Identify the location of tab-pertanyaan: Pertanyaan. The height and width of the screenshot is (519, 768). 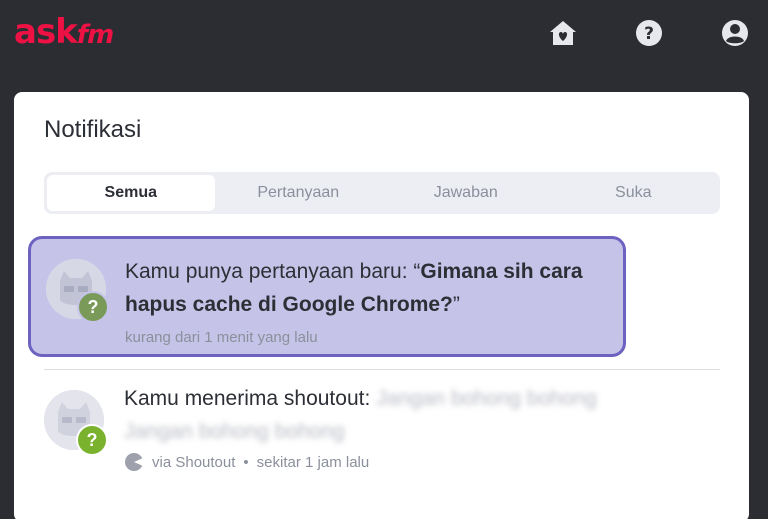
(299, 193).